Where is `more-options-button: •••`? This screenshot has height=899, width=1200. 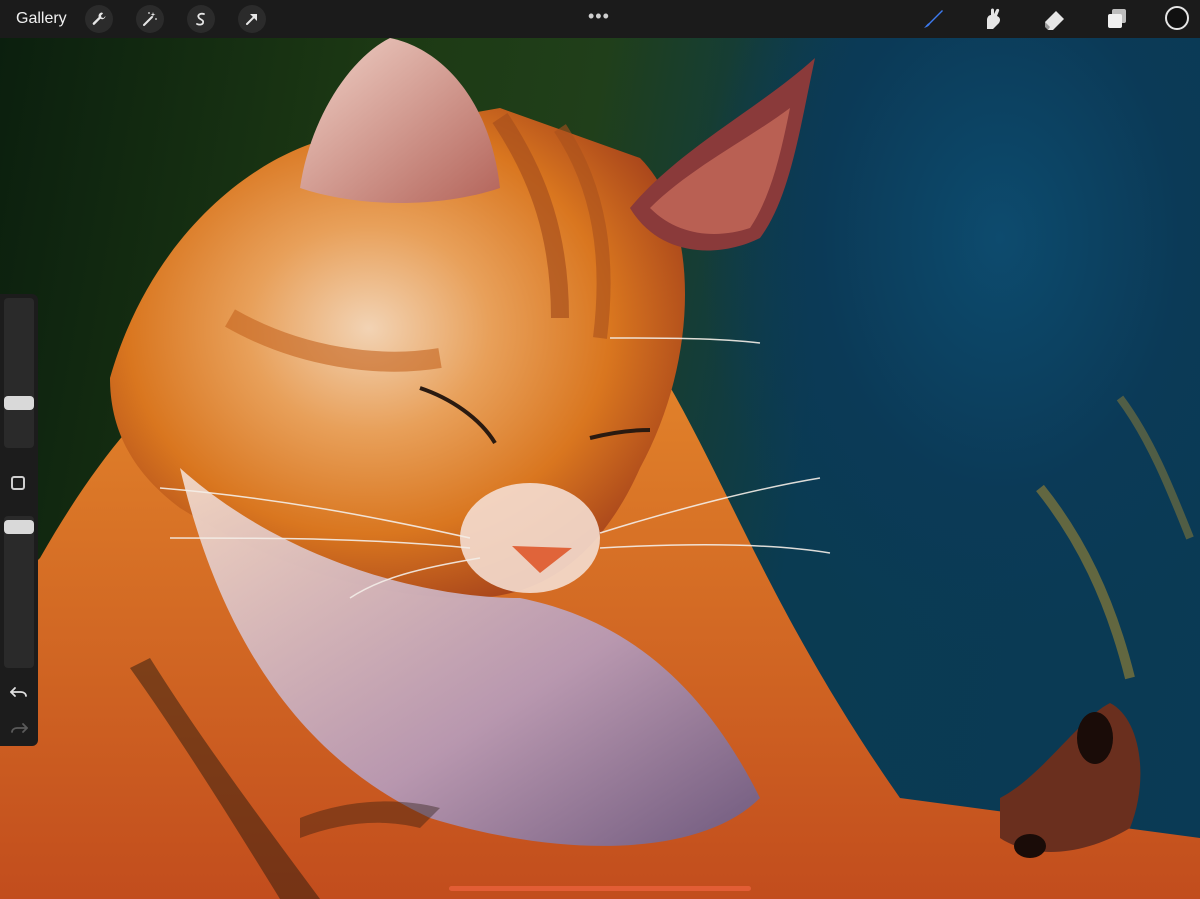
more-options-button: ••• is located at coordinates (599, 16).